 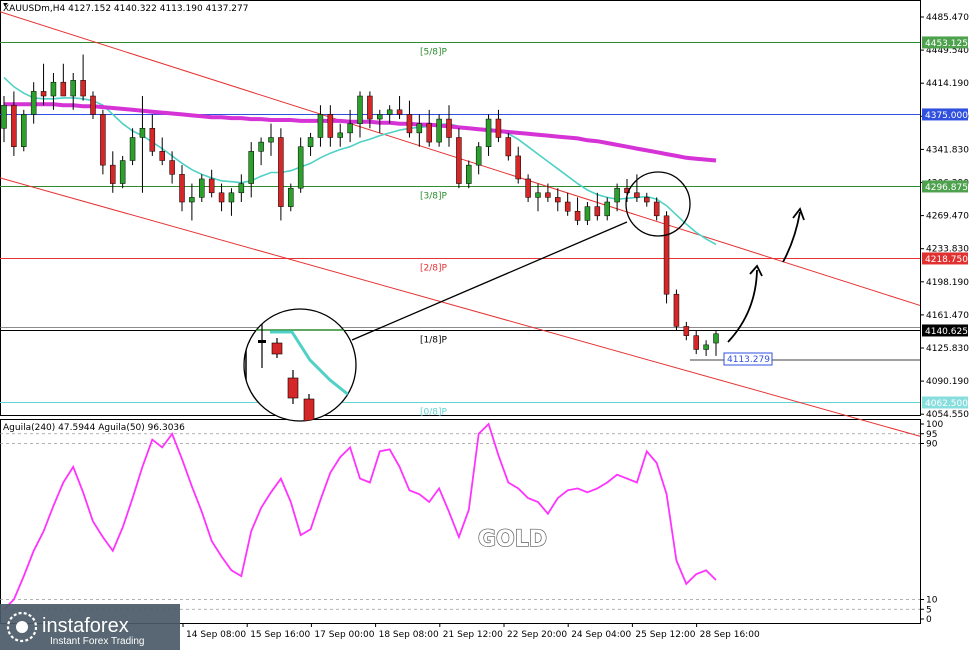 What do you see at coordinates (85, 626) in the screenshot?
I see `logo-name: instaforex` at bounding box center [85, 626].